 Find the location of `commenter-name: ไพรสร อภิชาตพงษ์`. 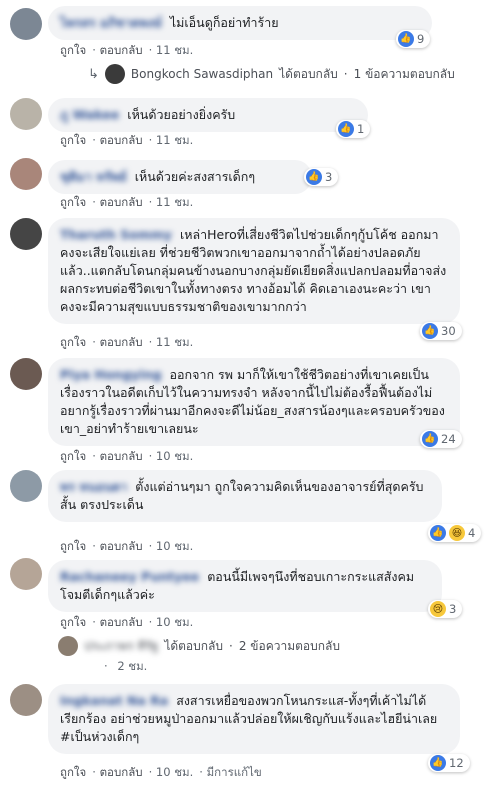

commenter-name: ไพรสร อภิชาตพงษ์ is located at coordinates (111, 22).